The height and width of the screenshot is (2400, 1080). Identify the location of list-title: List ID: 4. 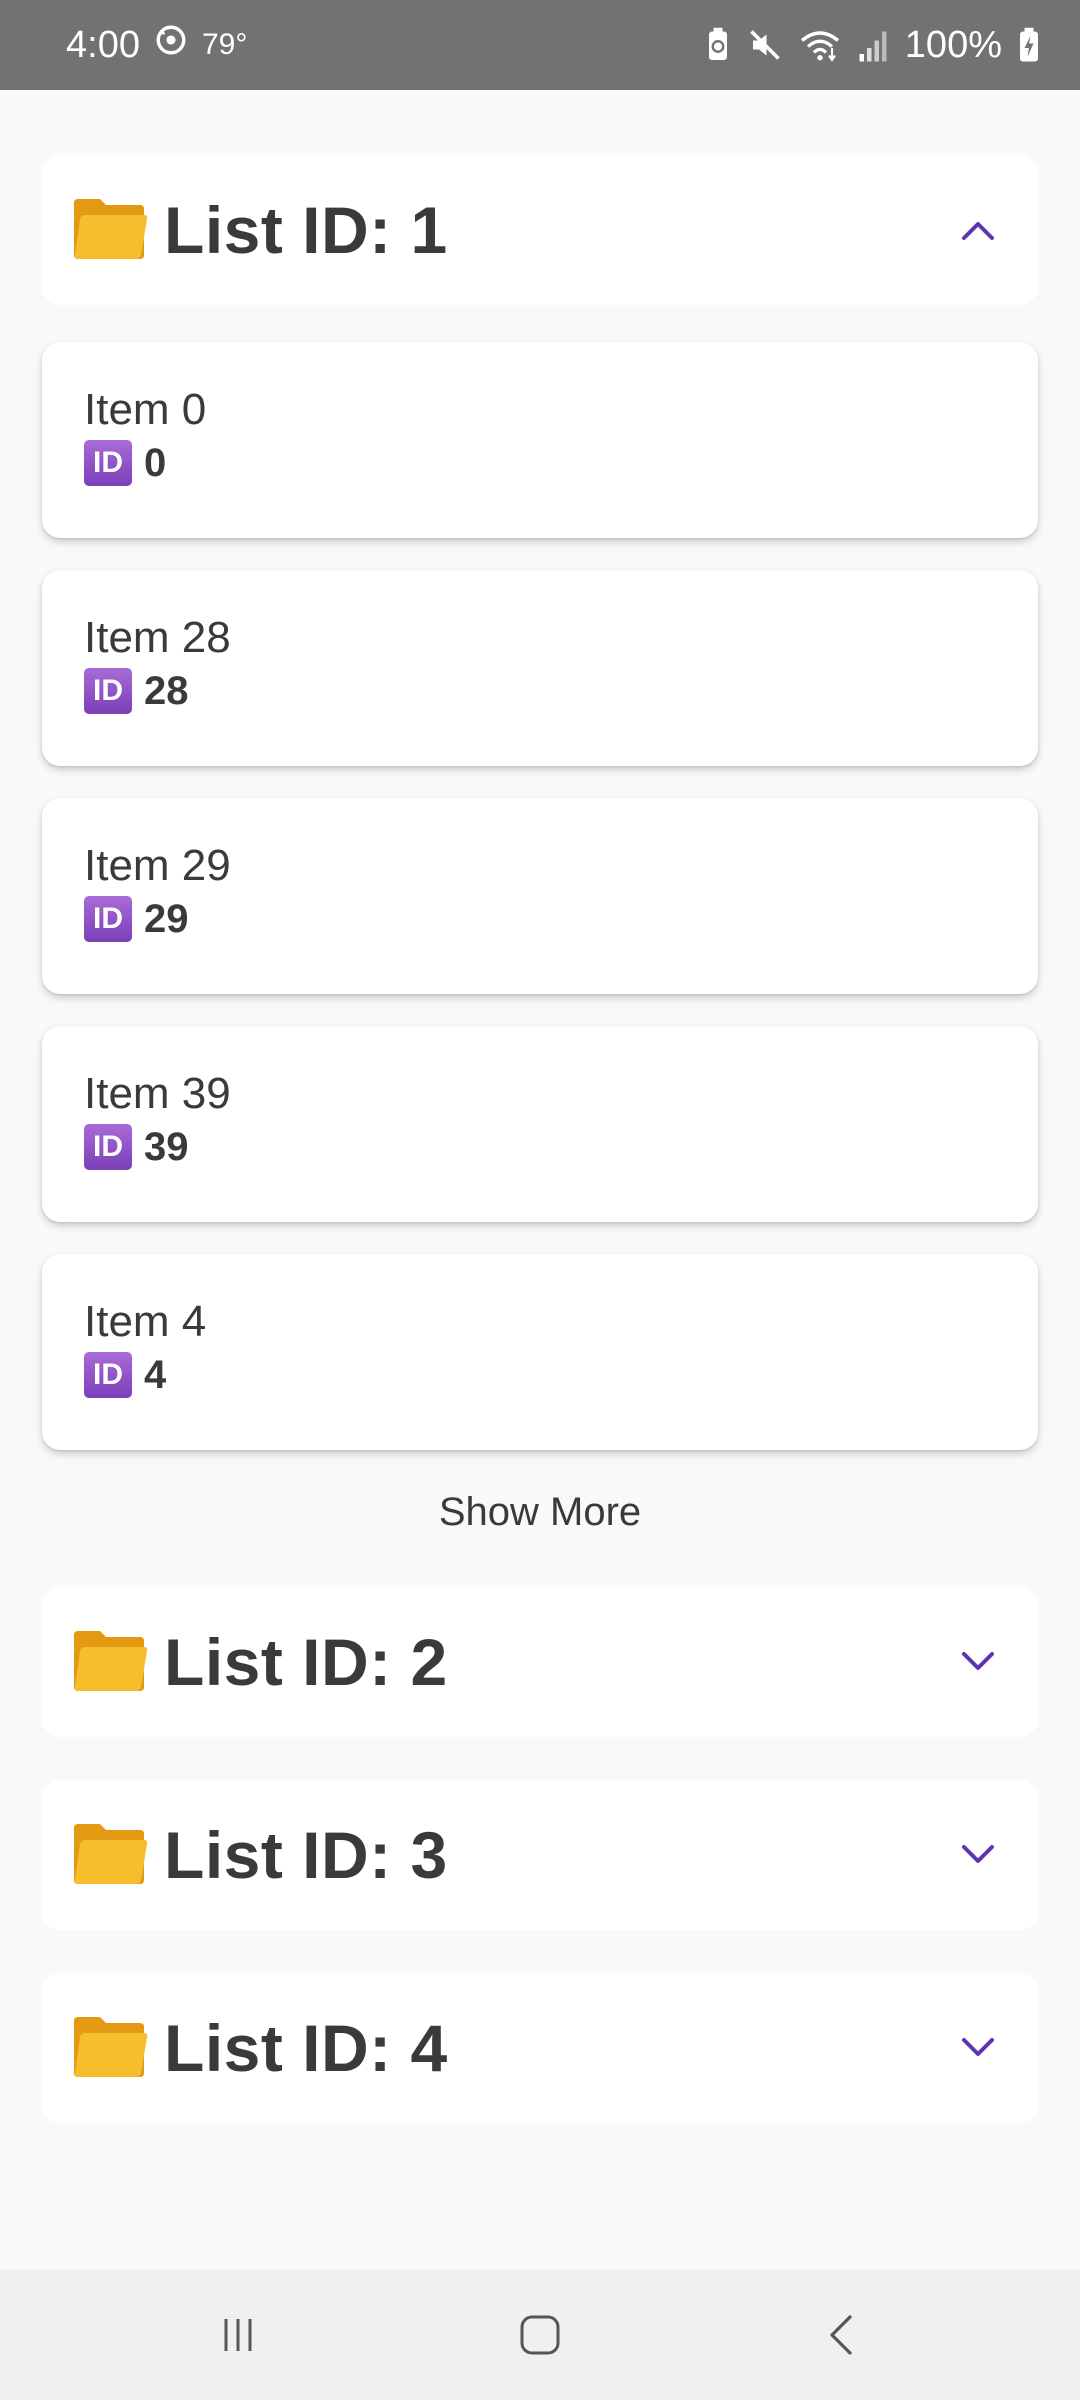
(306, 2048).